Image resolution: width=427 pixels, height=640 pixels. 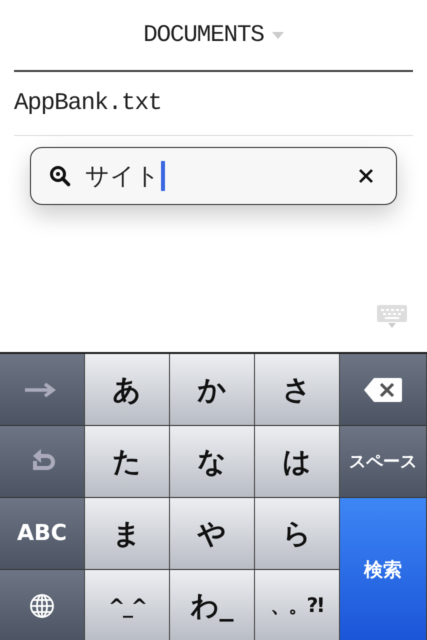 I want to click on key: は, so click(x=297, y=462).